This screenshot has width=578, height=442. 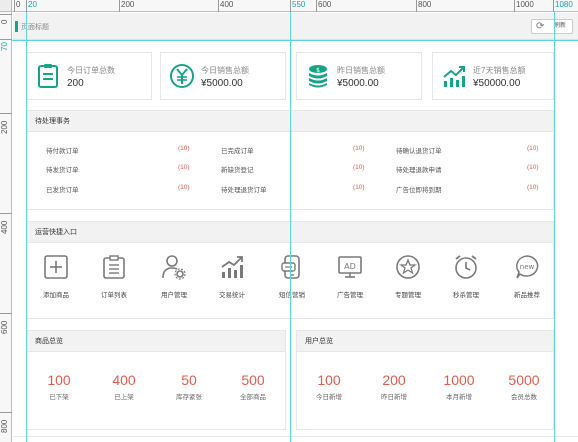 I want to click on pending-item-label: 待发货订单, so click(x=62, y=169).